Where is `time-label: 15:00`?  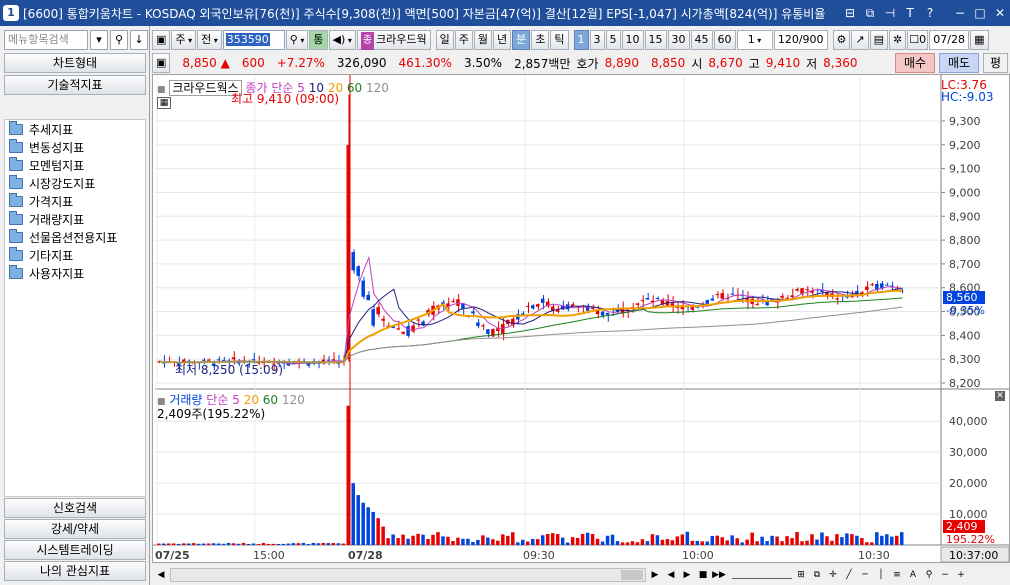
time-label: 15:00 is located at coordinates (269, 555).